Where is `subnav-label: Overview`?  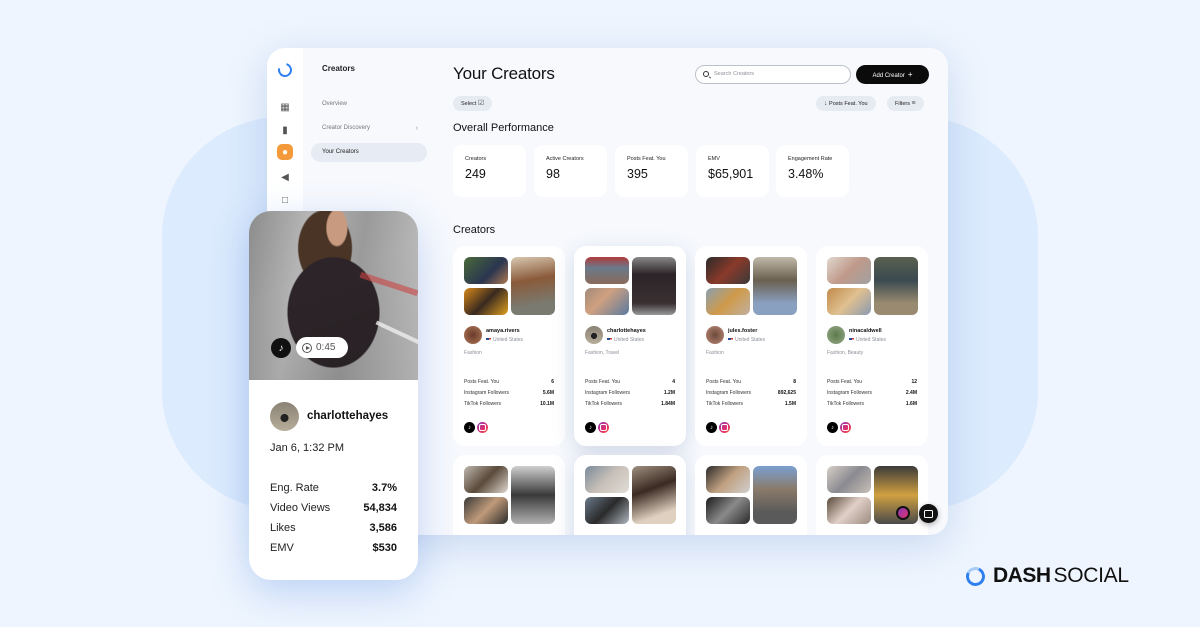 subnav-label: Overview is located at coordinates (335, 104).